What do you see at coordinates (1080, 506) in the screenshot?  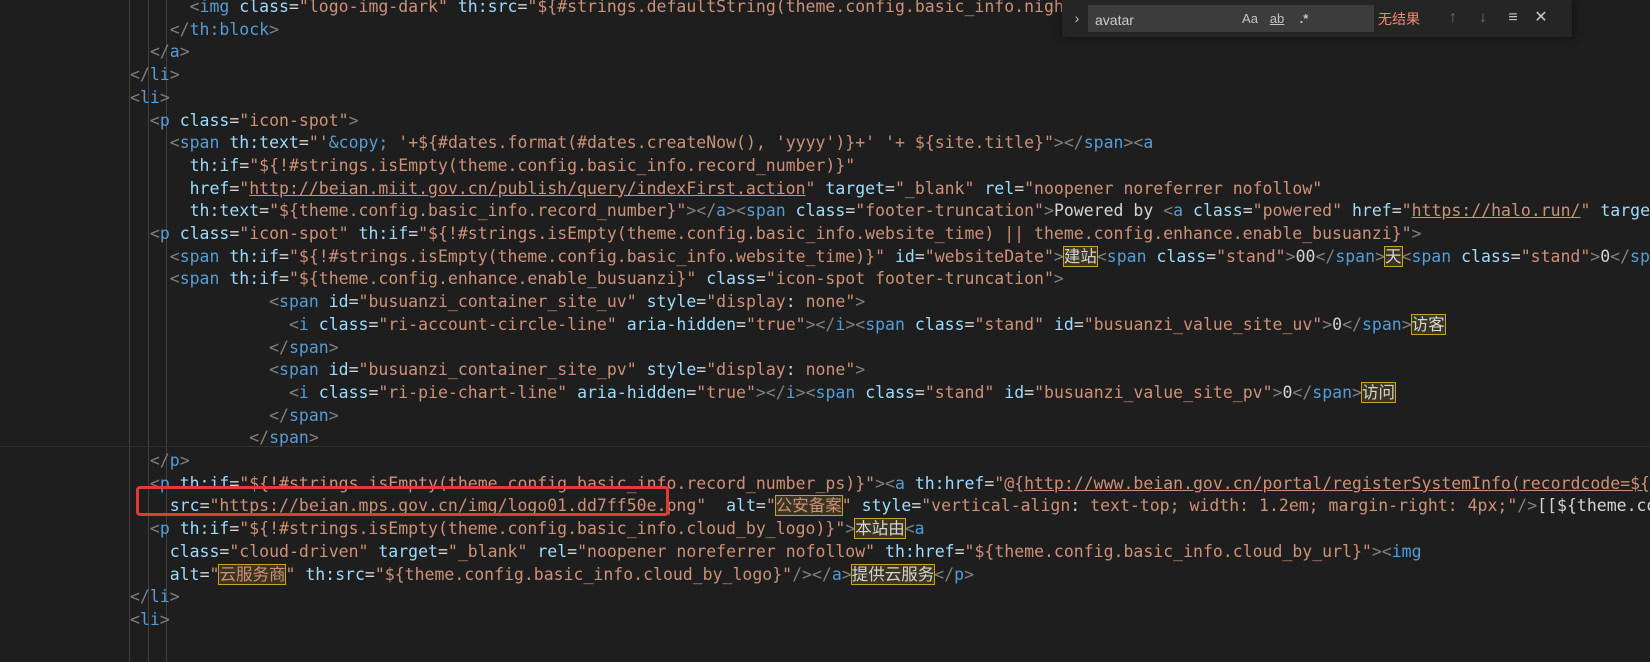 I see `code-token: :` at bounding box center [1080, 506].